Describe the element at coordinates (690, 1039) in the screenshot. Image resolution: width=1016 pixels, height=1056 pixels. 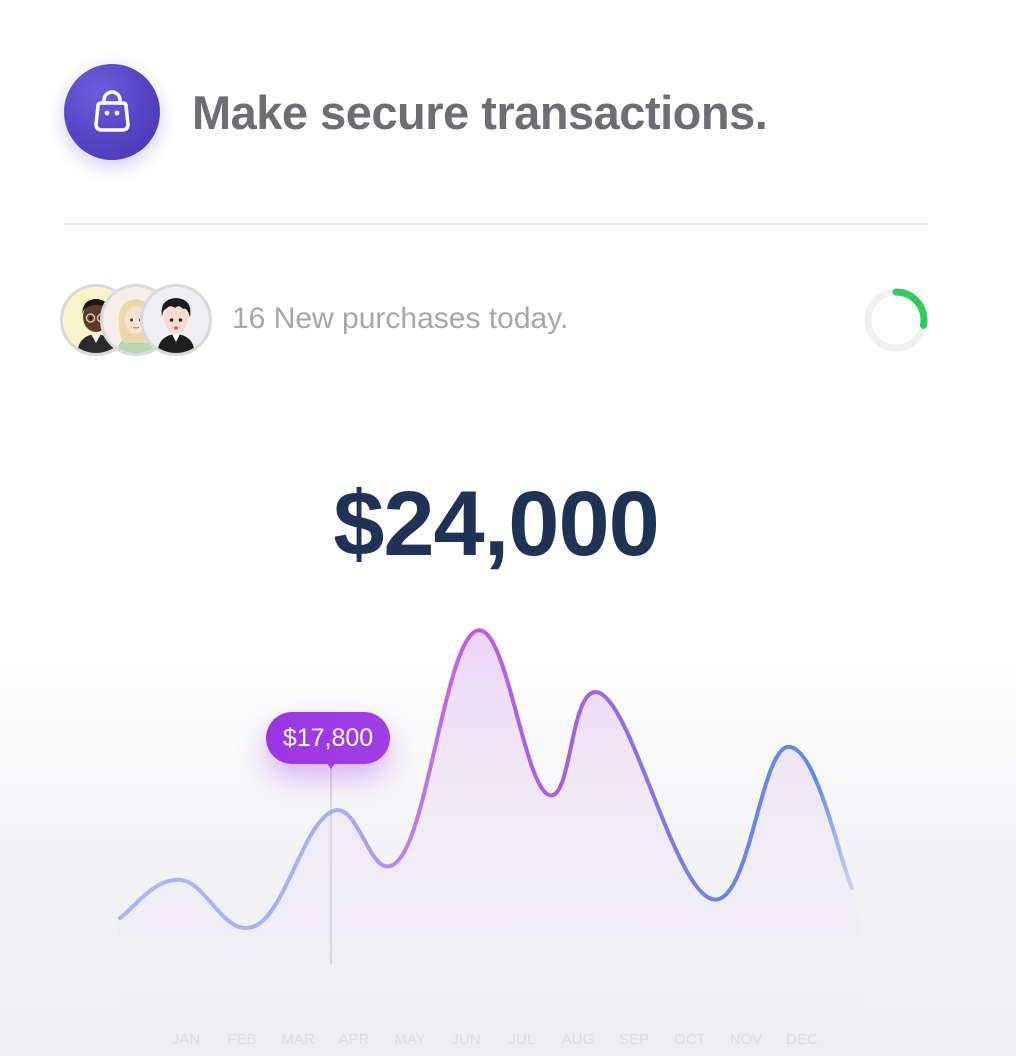
I see `x-tick-label: OCT` at that location.